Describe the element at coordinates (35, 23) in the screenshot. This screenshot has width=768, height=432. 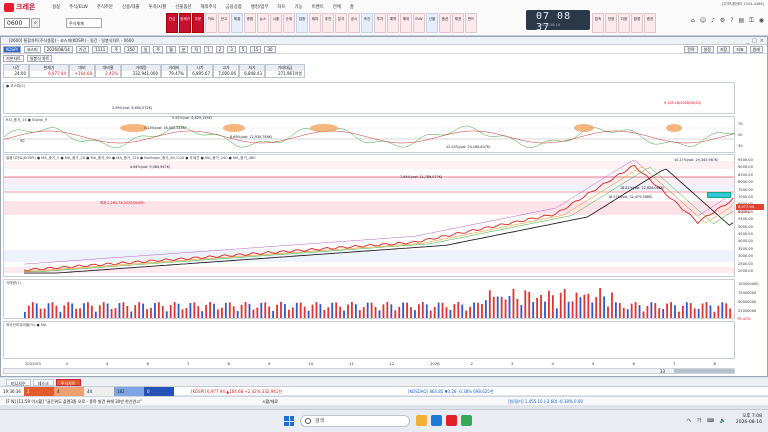
I see `search-icon: ⌕` at that location.